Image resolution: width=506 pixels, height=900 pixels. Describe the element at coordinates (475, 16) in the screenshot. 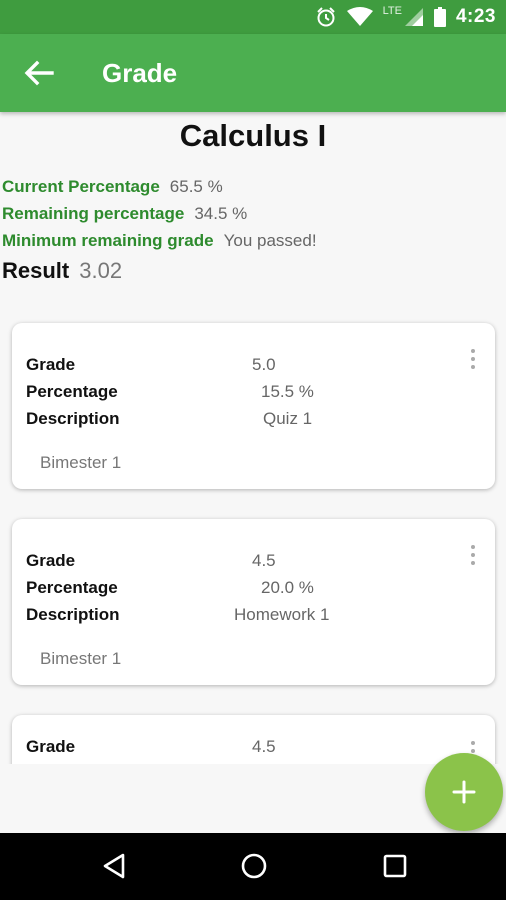

I see `status-time: 4:23` at that location.